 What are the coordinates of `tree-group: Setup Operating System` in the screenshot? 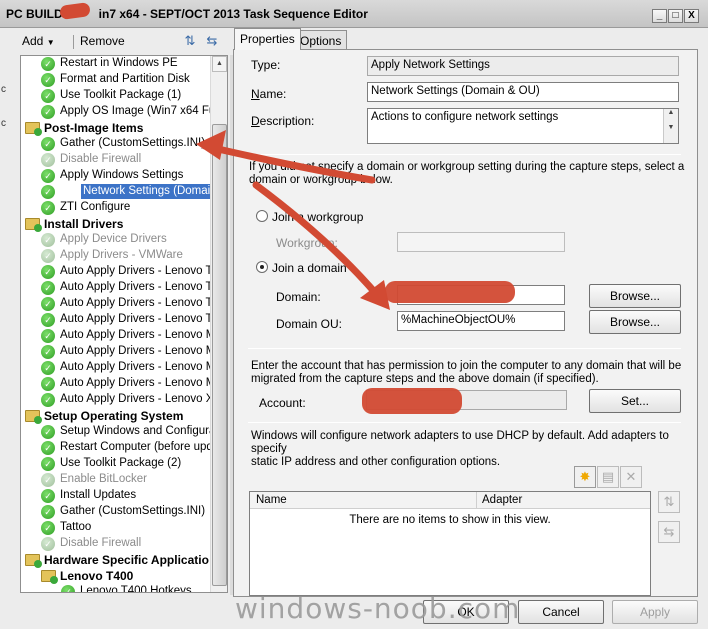 It's located at (115, 416).